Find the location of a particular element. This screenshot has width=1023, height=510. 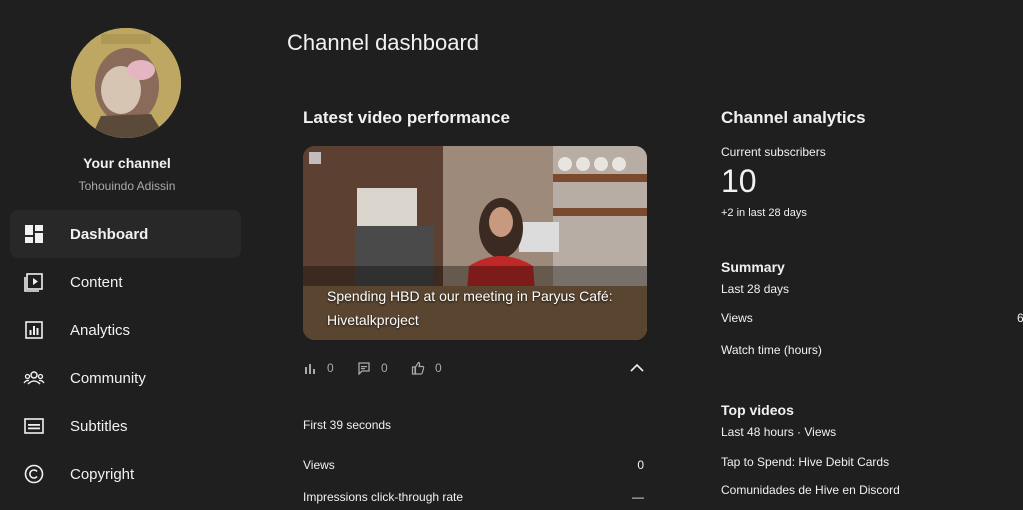

video-row-label: Views is located at coordinates (319, 465).